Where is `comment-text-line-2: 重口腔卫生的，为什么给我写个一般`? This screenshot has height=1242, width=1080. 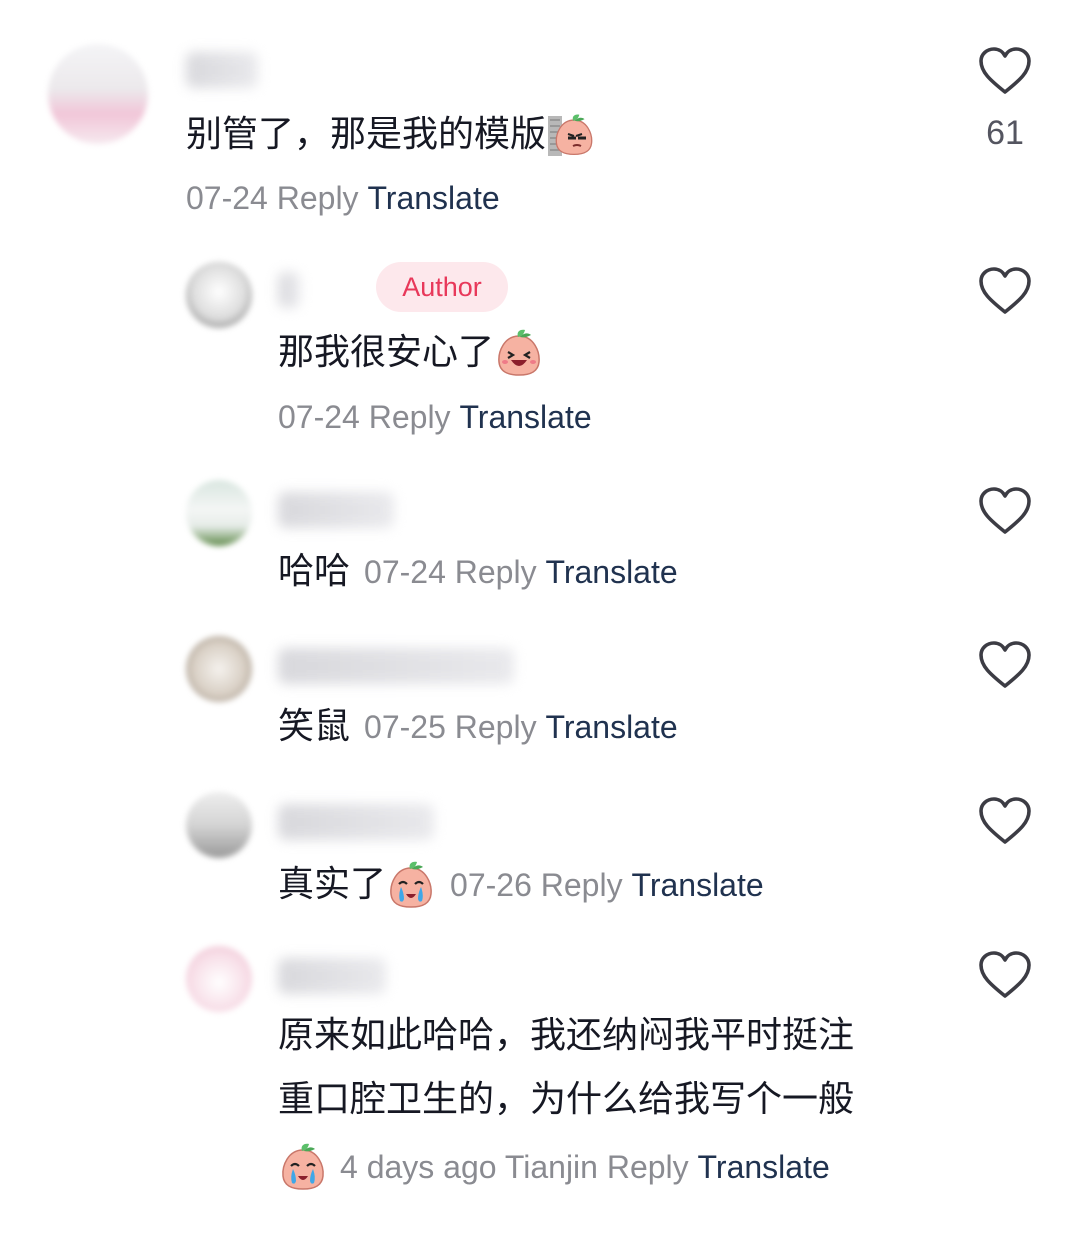
comment-text-line-2: 重口腔卫生的，为什么给我写个一般 is located at coordinates (566, 1099).